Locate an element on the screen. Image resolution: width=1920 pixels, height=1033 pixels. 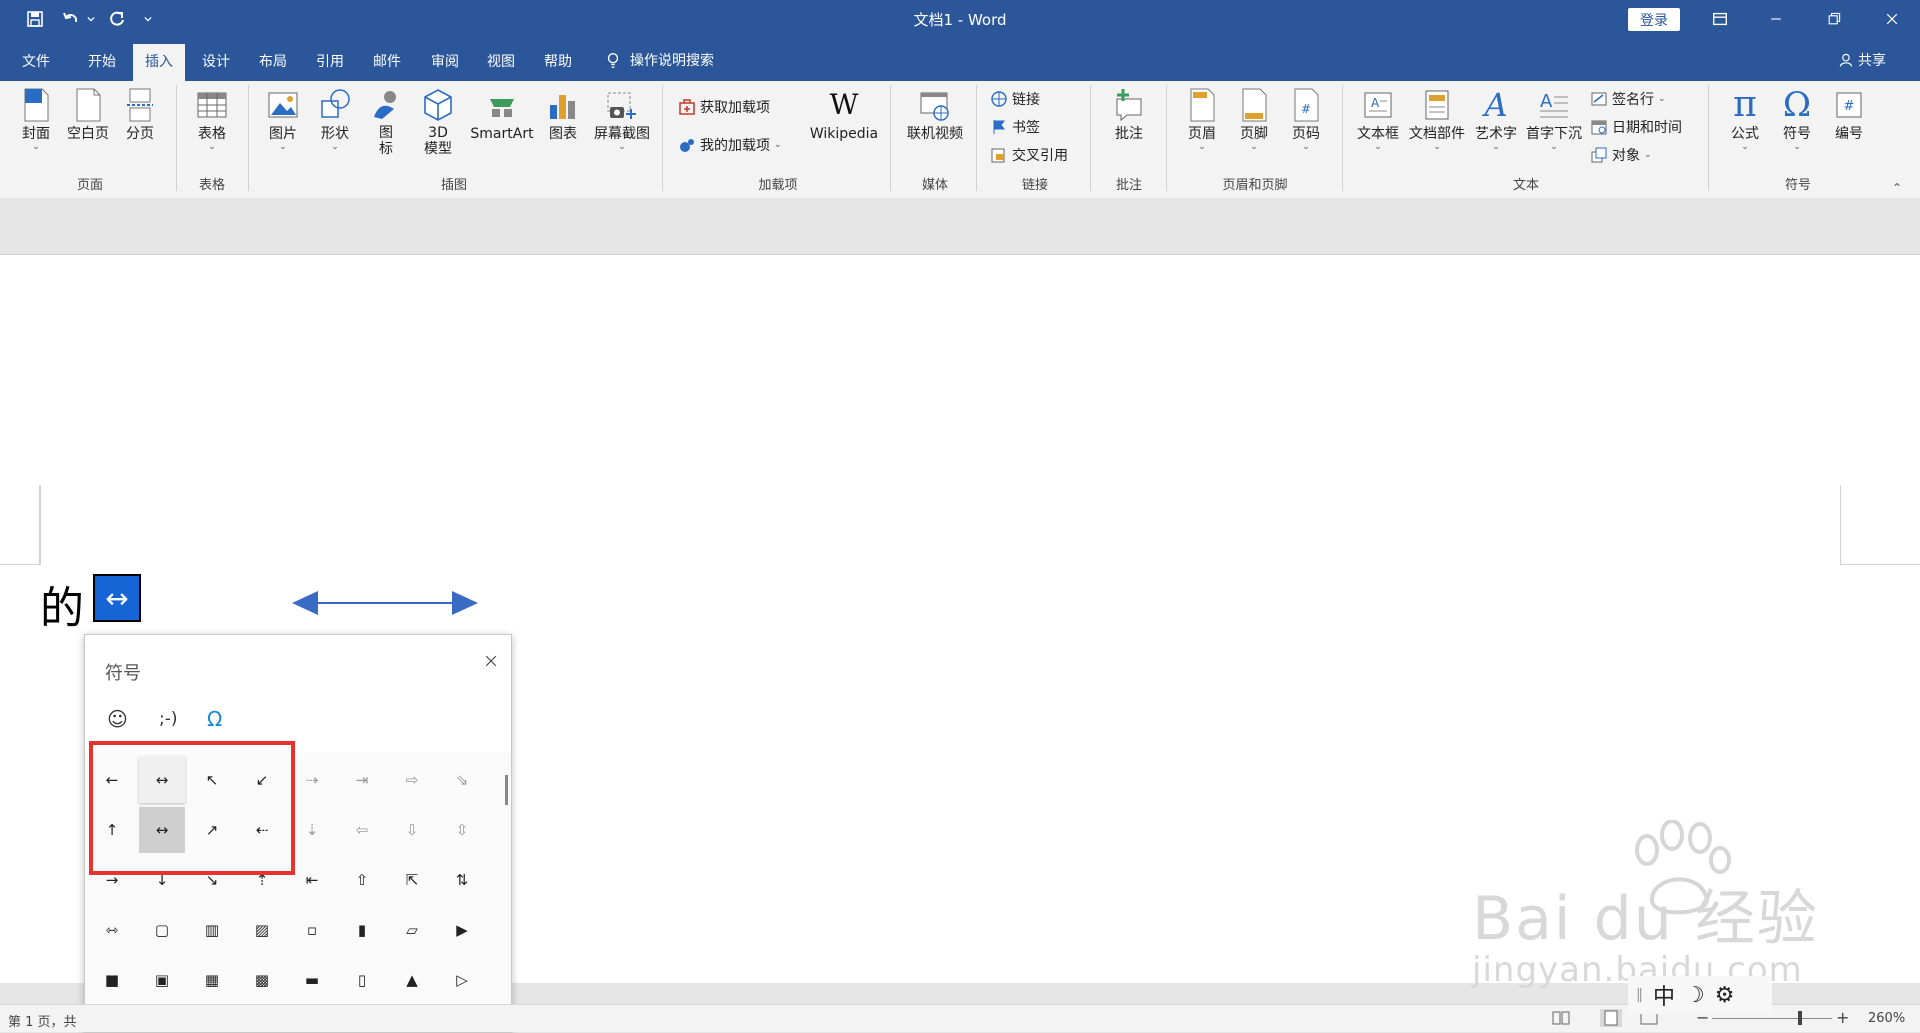
signature-line-button: 签名行 ⌄ is located at coordinates (1628, 99).